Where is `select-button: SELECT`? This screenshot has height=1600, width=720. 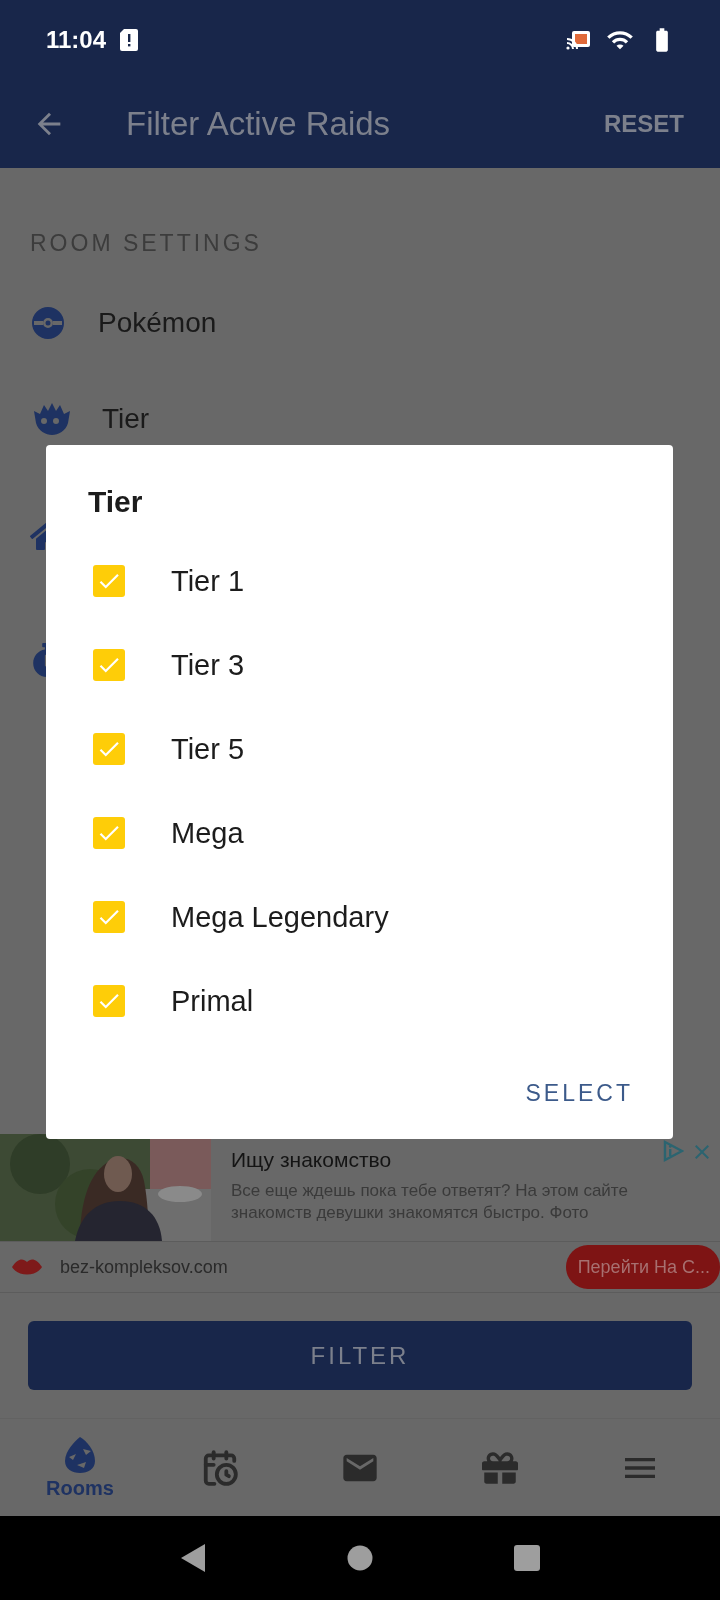 select-button: SELECT is located at coordinates (579, 1093).